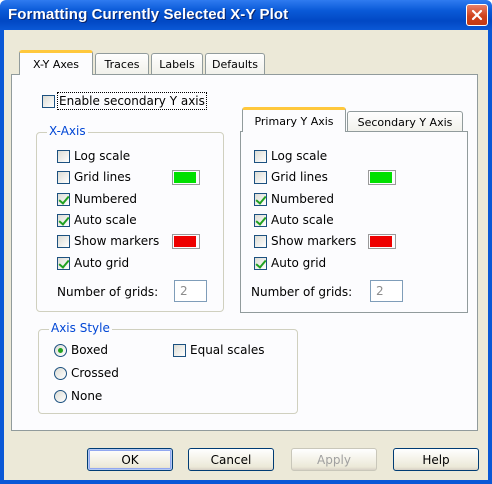  I want to click on tab-secondary-y-axis: Secondary Y Axis, so click(405, 122).